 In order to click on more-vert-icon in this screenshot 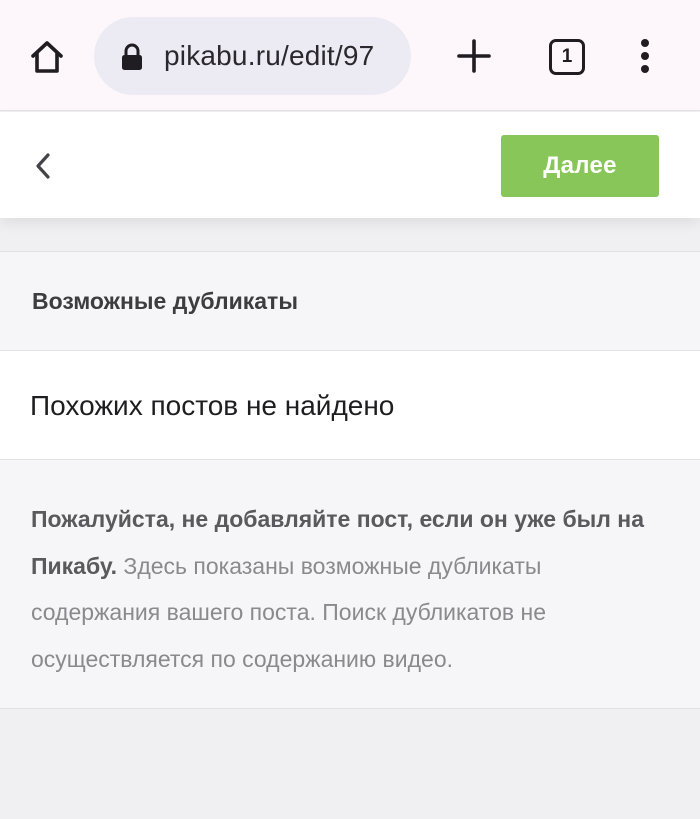, I will do `click(645, 56)`.